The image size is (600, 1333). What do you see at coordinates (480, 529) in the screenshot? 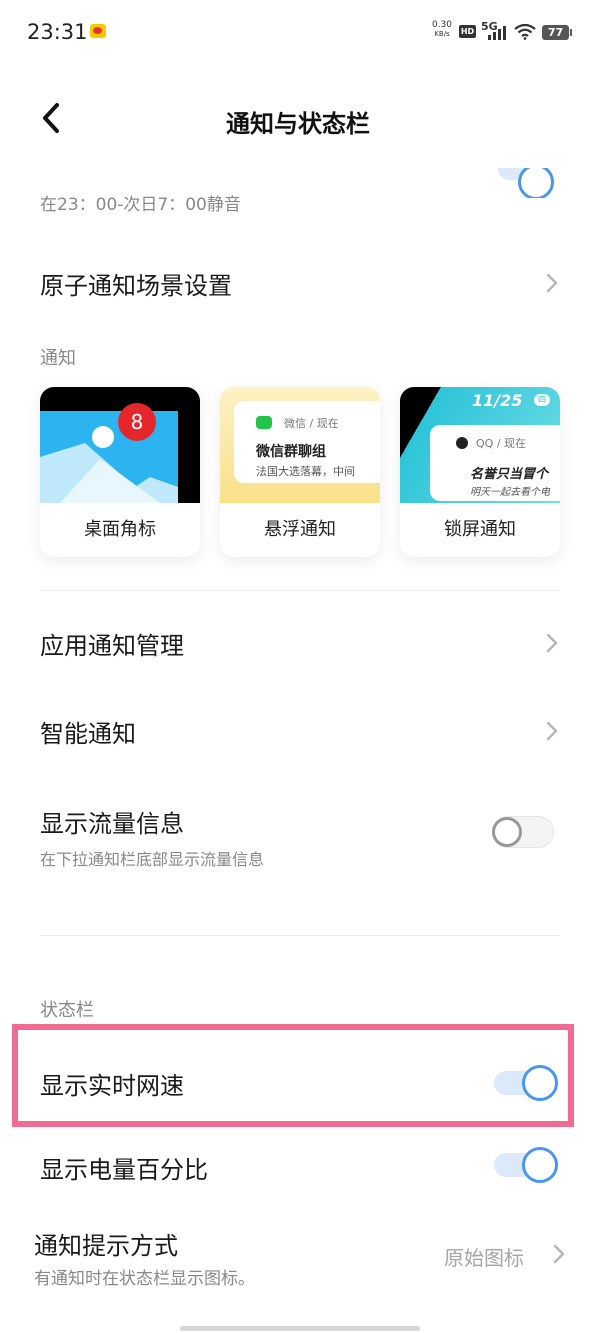
I see `card-caption: 锁屏通知` at bounding box center [480, 529].